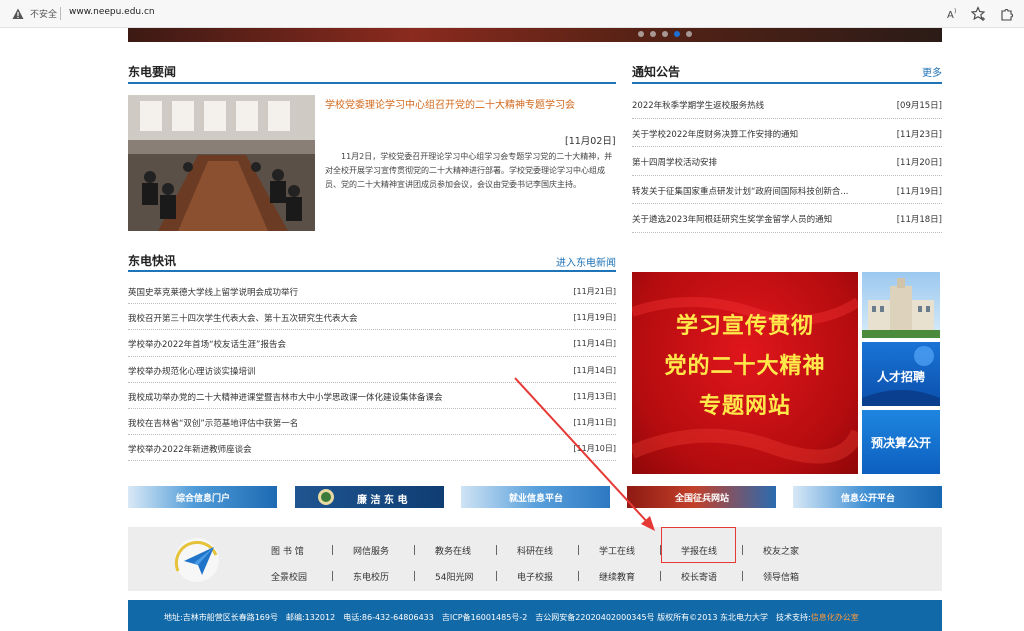 The width and height of the screenshot is (1024, 631). I want to click on news-feature-photo, so click(221, 163).